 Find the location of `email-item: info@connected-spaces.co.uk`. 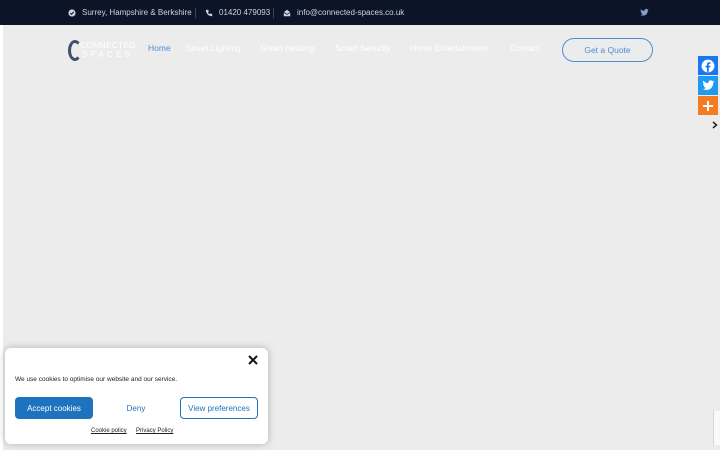

email-item: info@connected-spaces.co.uk is located at coordinates (343, 12).